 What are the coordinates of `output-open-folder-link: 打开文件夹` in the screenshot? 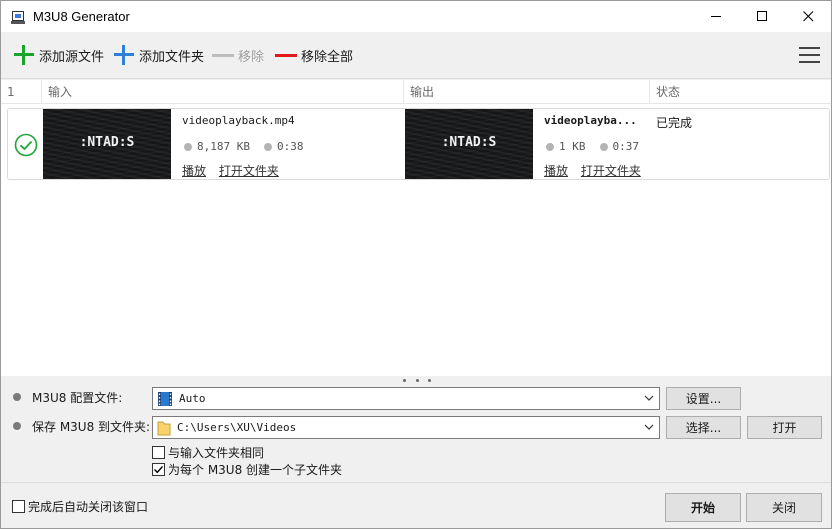 It's located at (611, 171).